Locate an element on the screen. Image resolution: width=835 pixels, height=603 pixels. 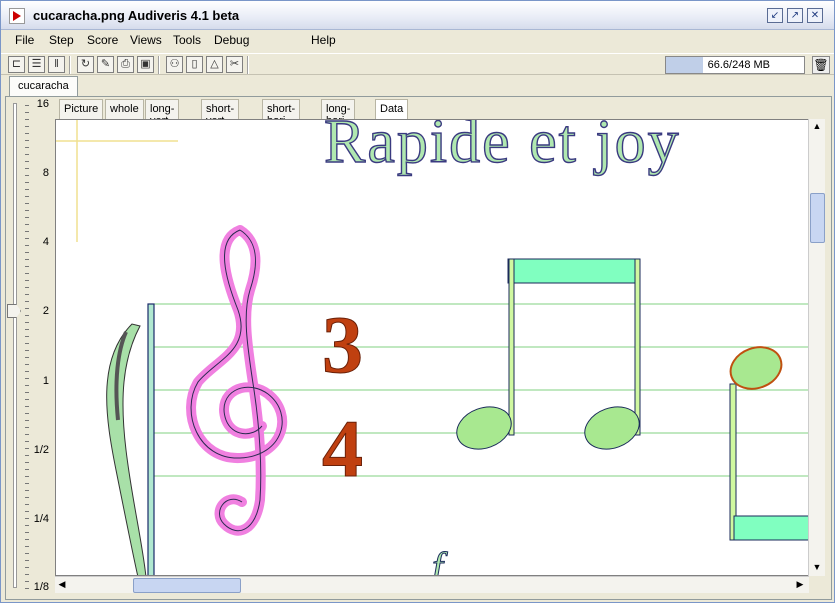
zoom-label-4: 4 is located at coordinates (45, 242).